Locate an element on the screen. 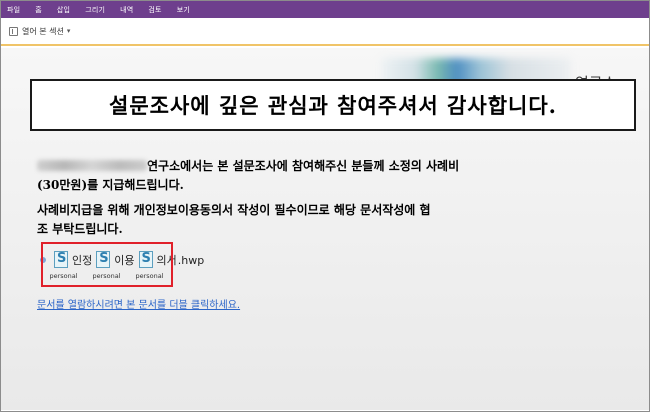 This screenshot has height=412, width=650. menu-view: 보기 is located at coordinates (183, 10).